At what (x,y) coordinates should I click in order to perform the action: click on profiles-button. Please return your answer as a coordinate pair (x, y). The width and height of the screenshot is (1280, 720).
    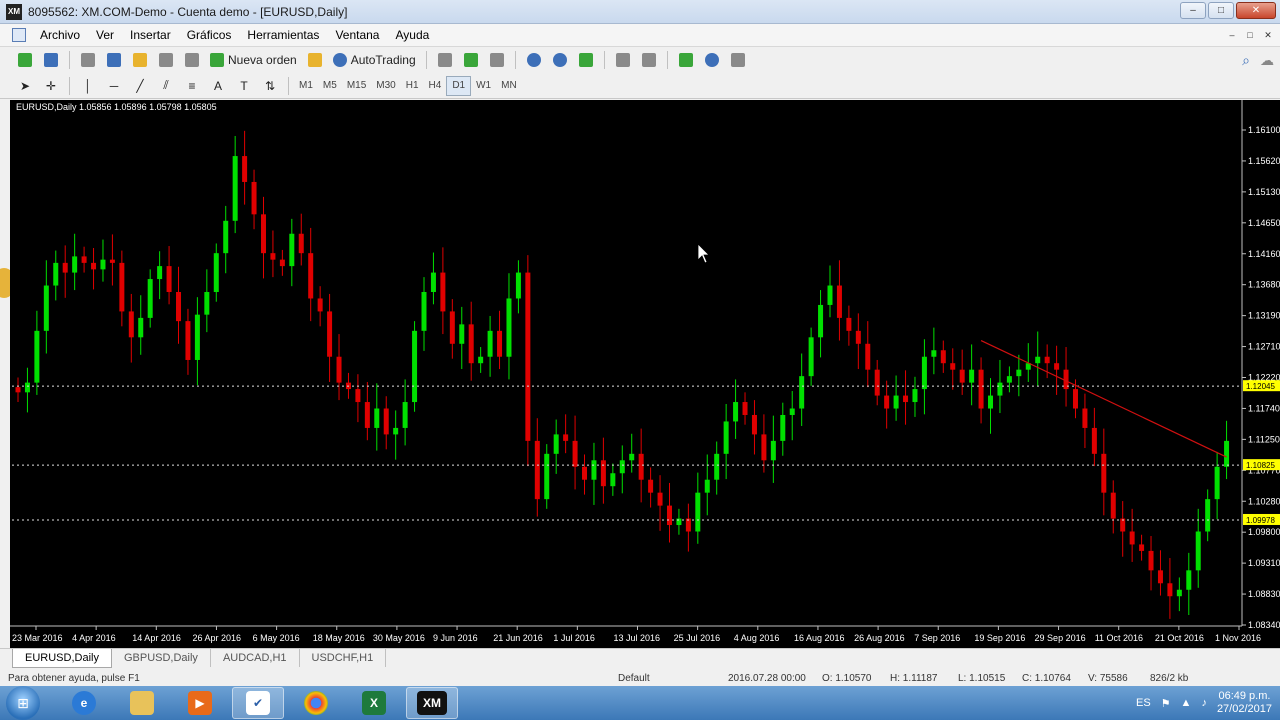
    Looking at the image, I should click on (51, 60).